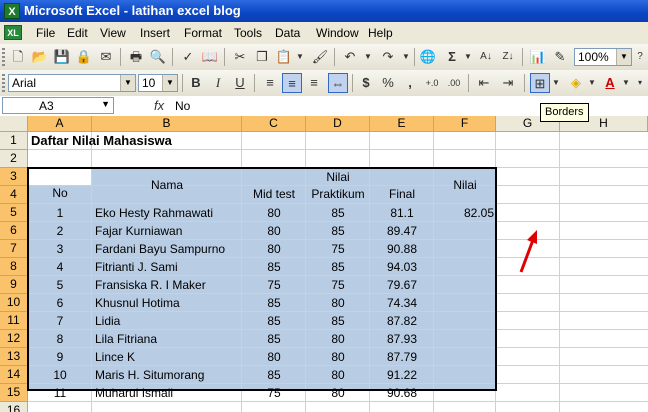 The height and width of the screenshot is (412, 648). I want to click on column-header-d: D, so click(338, 124).